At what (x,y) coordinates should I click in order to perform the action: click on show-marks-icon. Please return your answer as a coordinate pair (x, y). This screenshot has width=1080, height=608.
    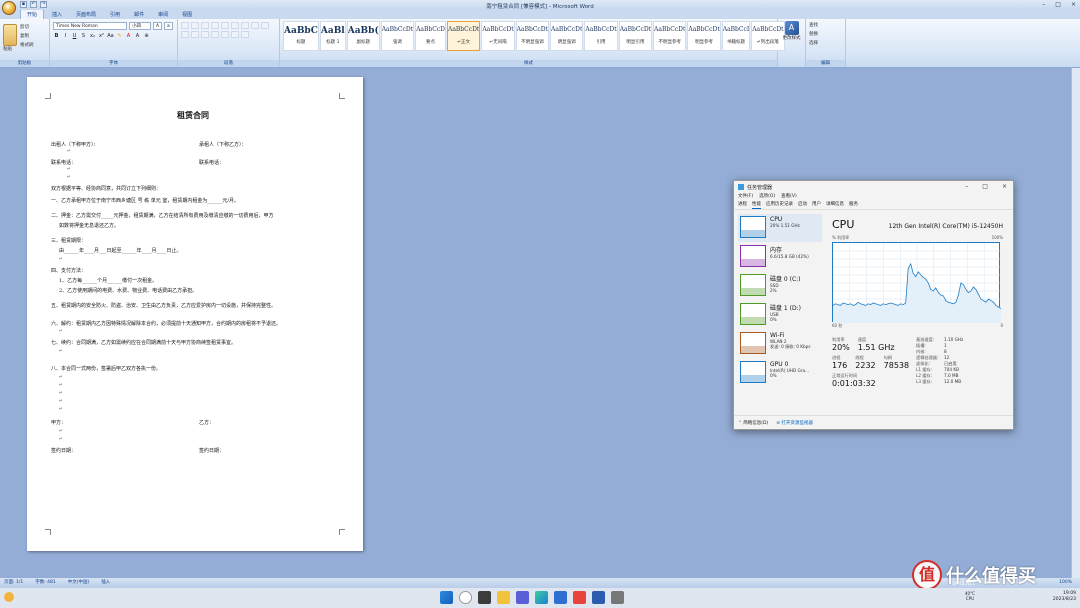
    Looking at the image, I should click on (255, 25).